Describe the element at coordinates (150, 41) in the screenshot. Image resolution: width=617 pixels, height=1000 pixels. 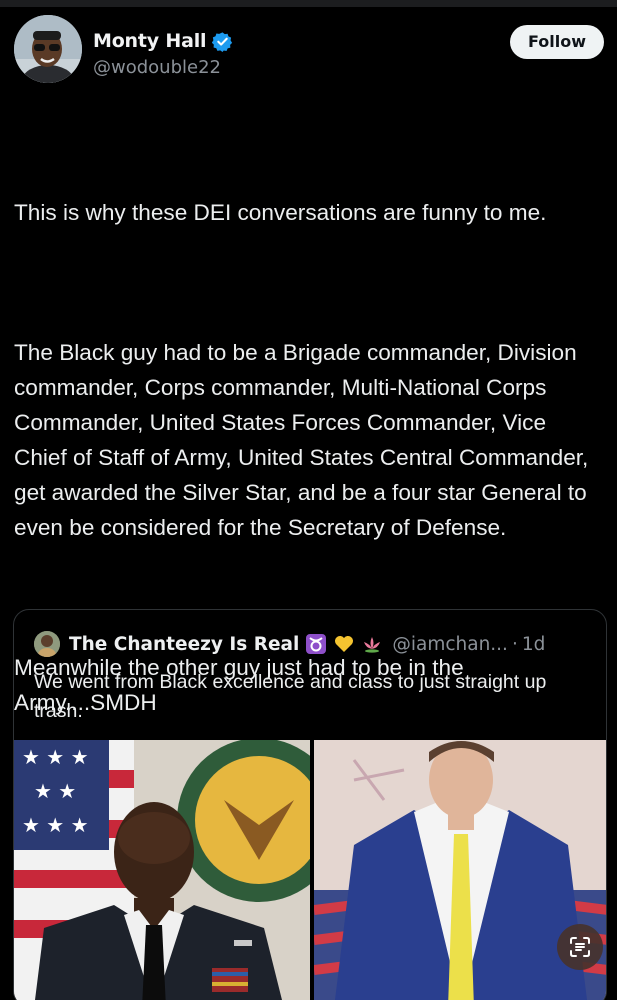
I see `author-display-name: Monty Hall` at that location.